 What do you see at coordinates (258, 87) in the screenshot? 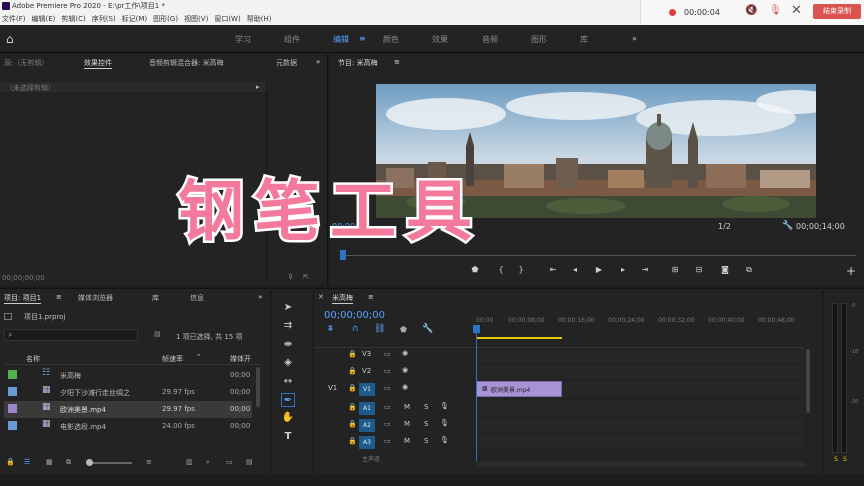
I see `expand-arrow-icon: ▸` at bounding box center [258, 87].